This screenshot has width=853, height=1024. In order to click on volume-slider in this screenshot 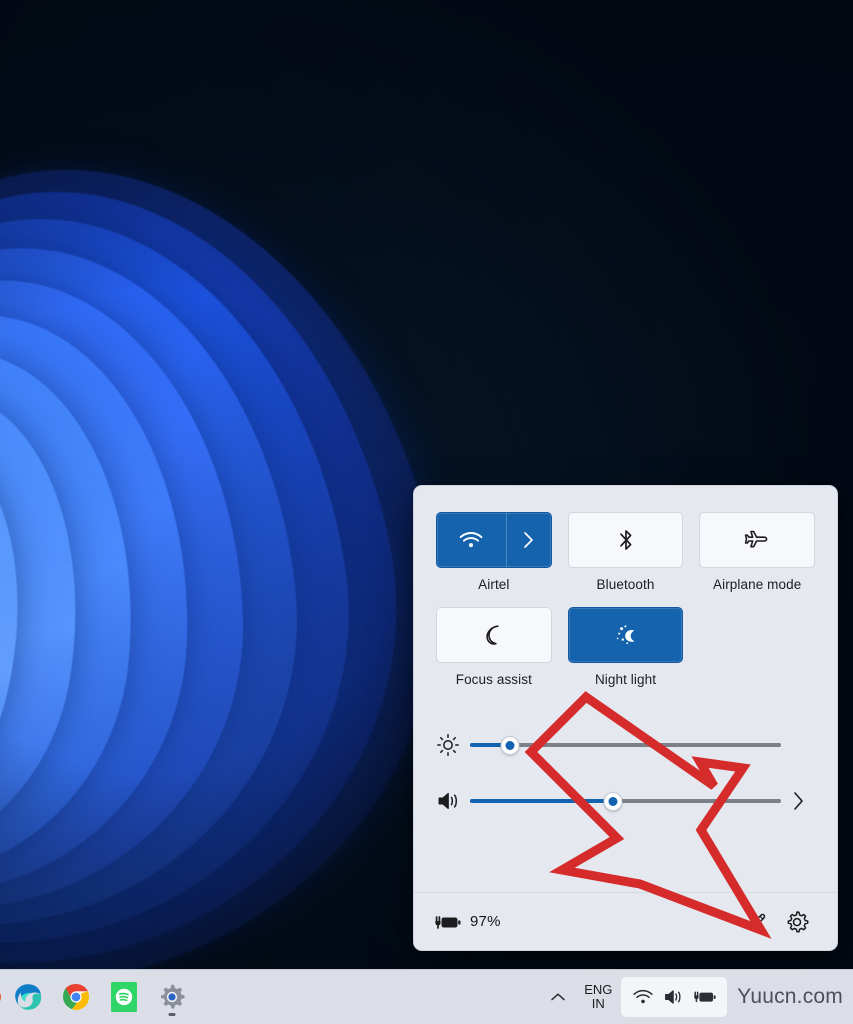, I will do `click(625, 801)`.